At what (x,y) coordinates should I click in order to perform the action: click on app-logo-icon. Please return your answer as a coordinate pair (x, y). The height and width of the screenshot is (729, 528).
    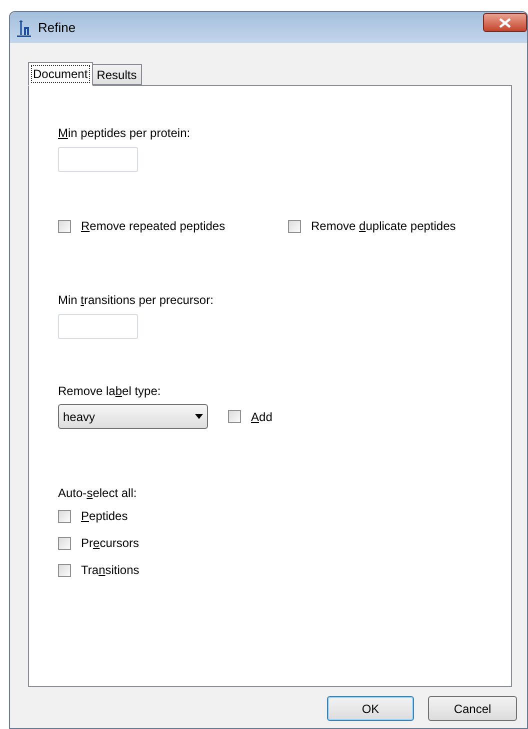
    Looking at the image, I should click on (24, 28).